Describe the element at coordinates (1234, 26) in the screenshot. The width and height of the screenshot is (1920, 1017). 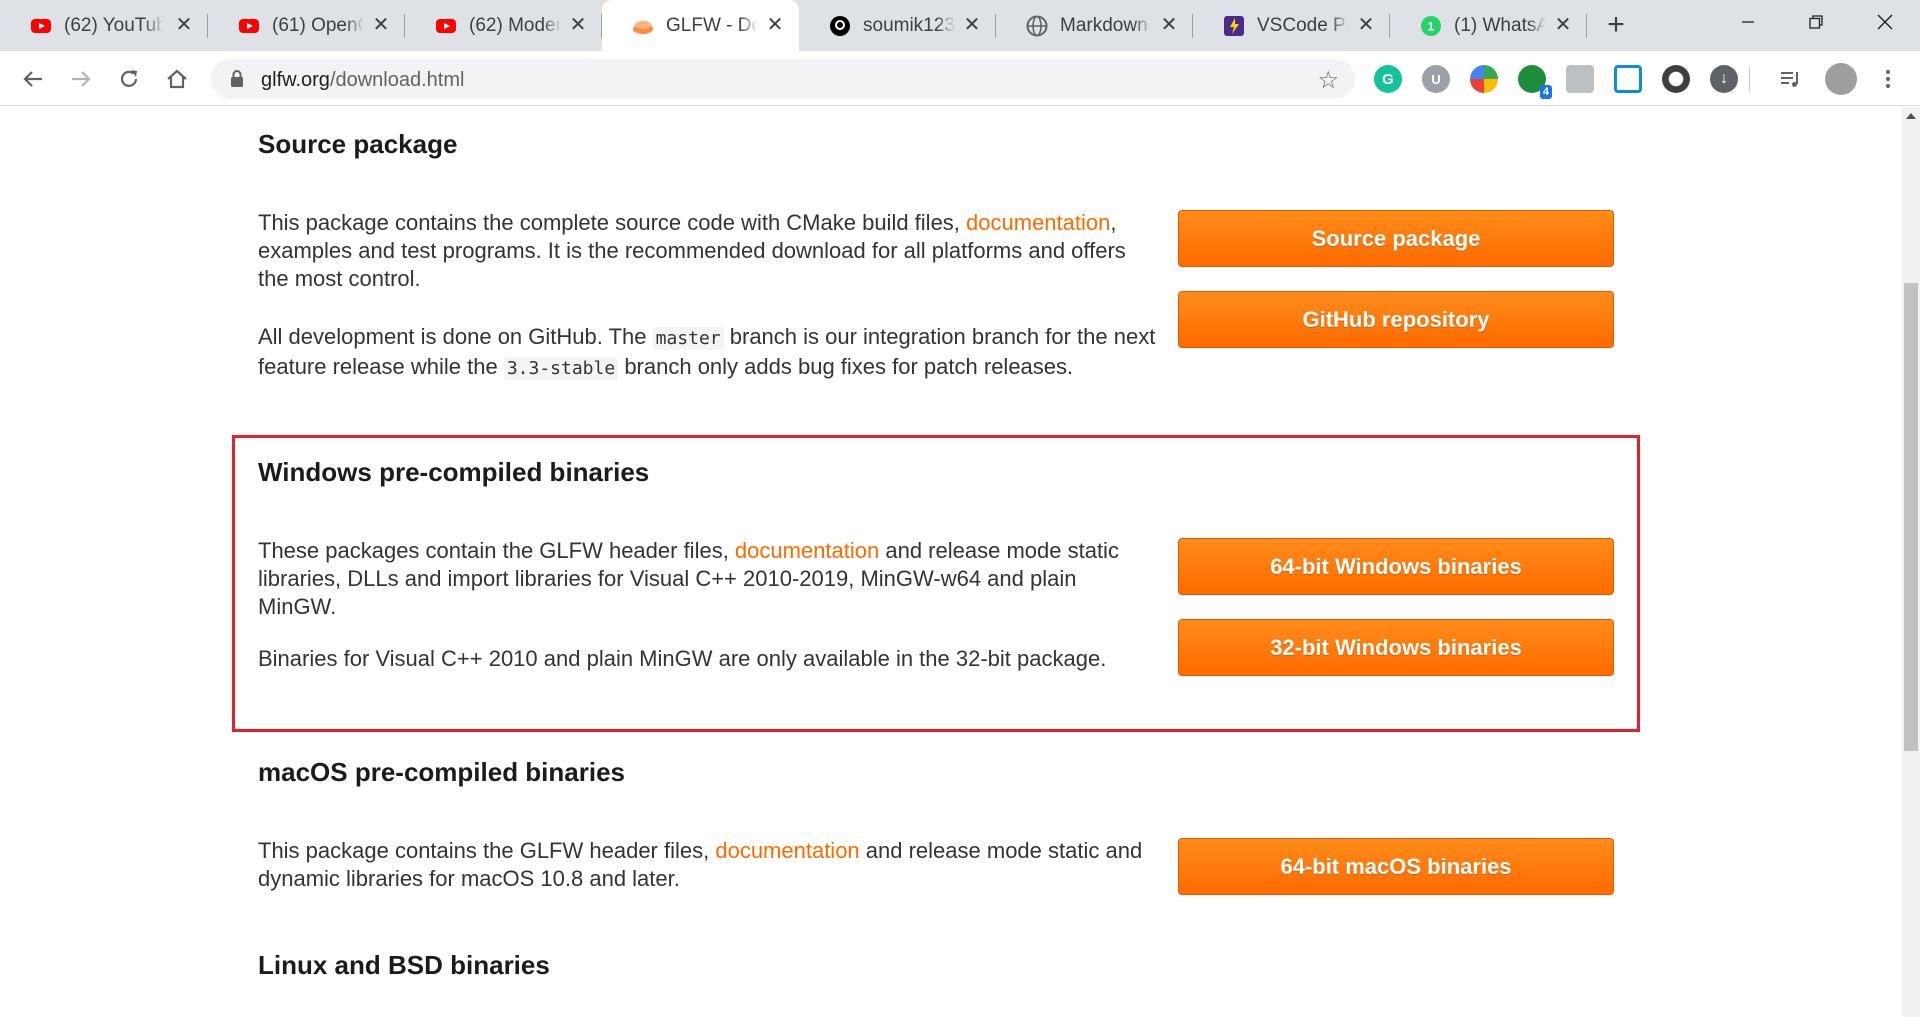
I see `vscode-power-icon` at that location.